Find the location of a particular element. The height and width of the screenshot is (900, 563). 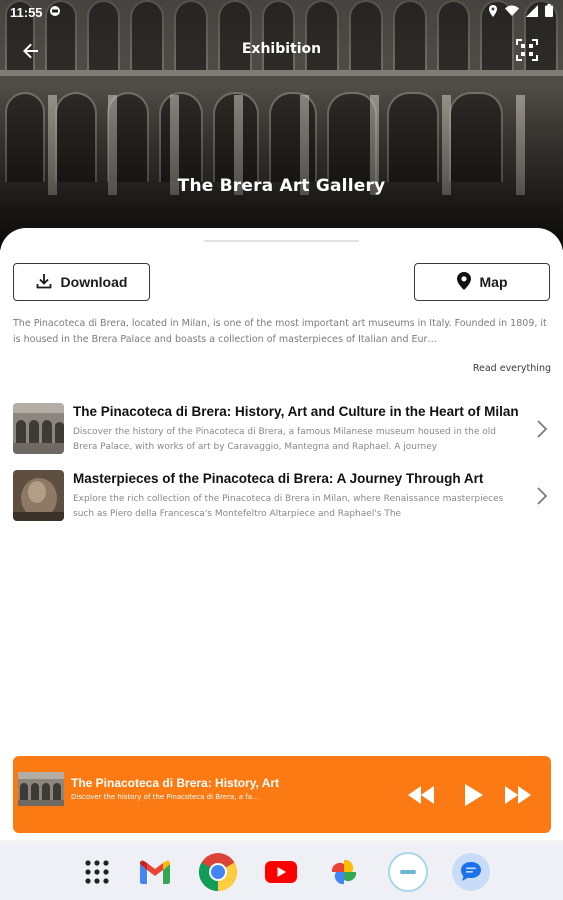

download-button: Download is located at coordinates (81, 282).